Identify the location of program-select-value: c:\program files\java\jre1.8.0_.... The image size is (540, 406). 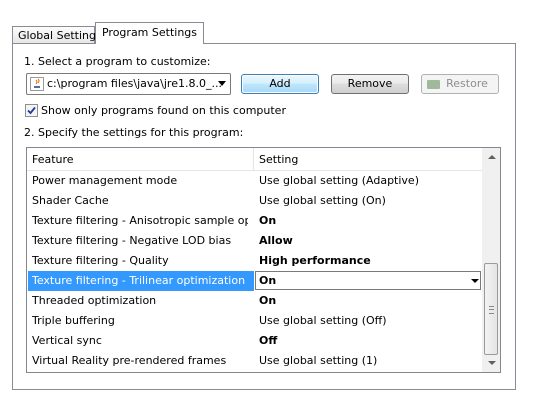
(134, 83).